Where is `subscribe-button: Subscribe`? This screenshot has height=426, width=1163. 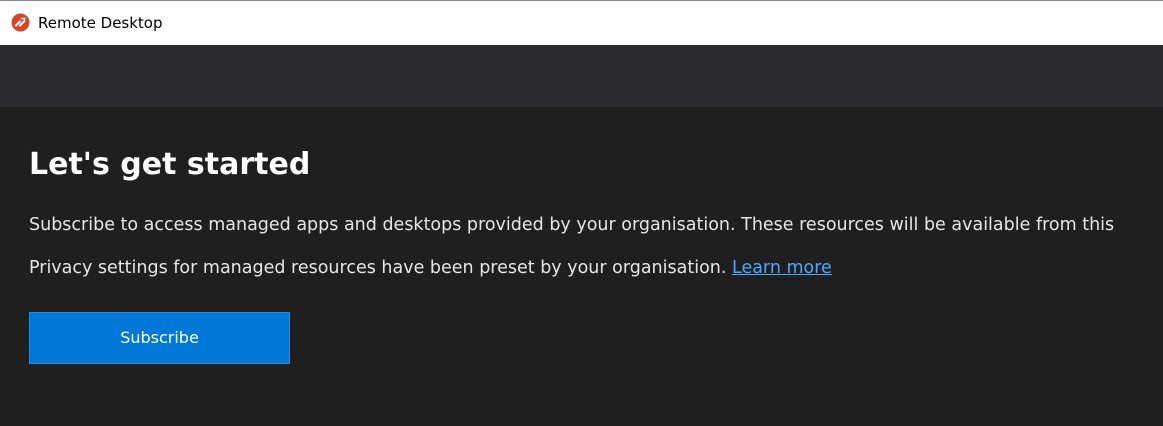 subscribe-button: Subscribe is located at coordinates (159, 338).